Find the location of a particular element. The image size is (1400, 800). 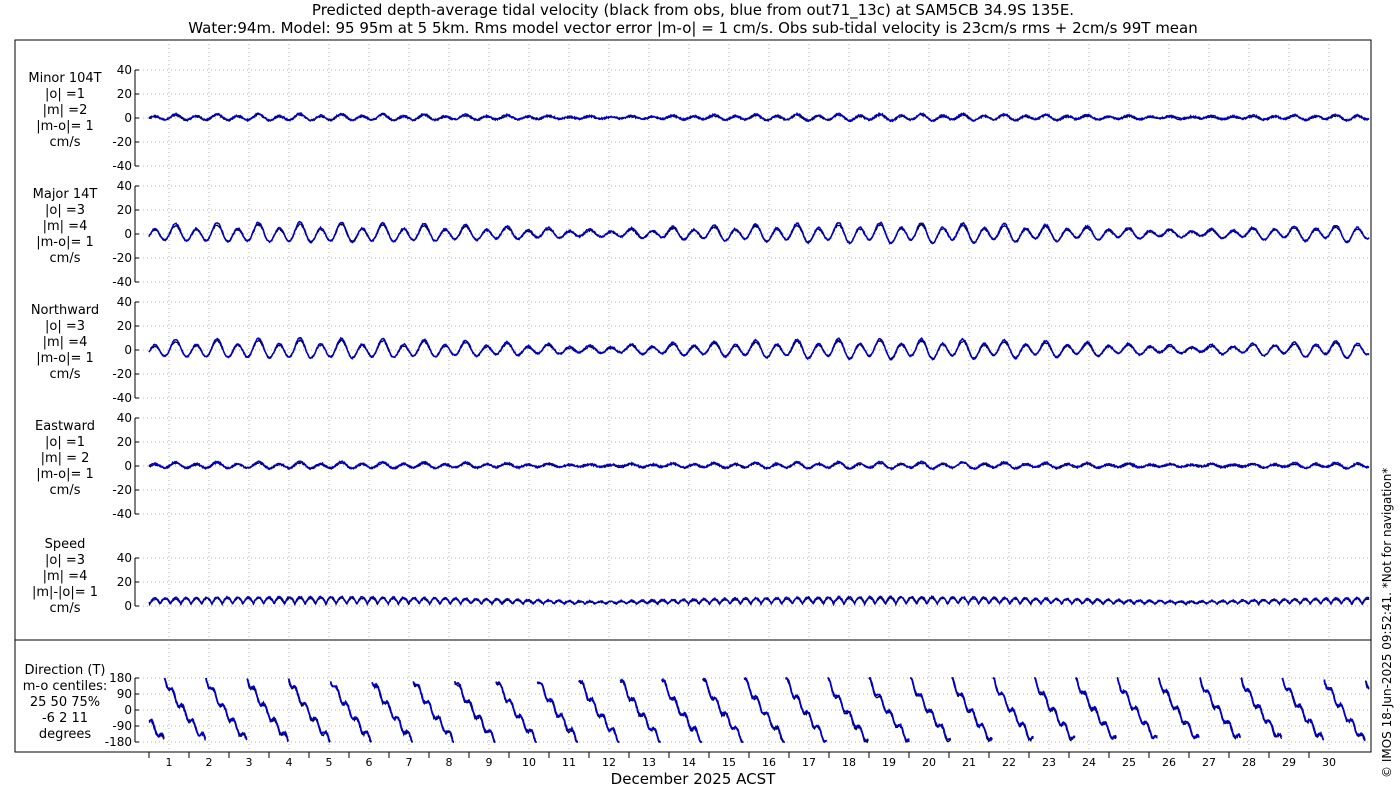

y-tick-label-direction-0: 180 is located at coordinates (120, 678).